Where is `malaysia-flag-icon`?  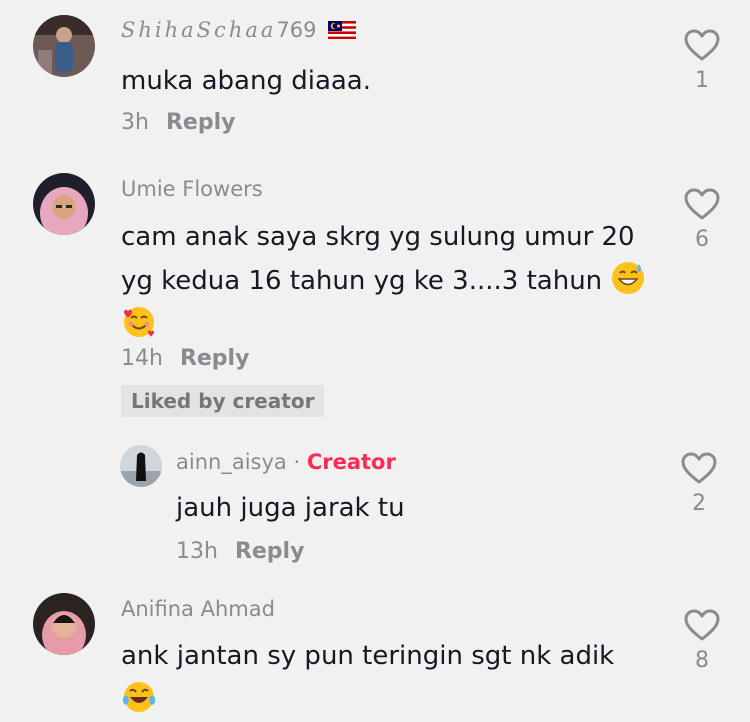
malaysia-flag-icon is located at coordinates (342, 30).